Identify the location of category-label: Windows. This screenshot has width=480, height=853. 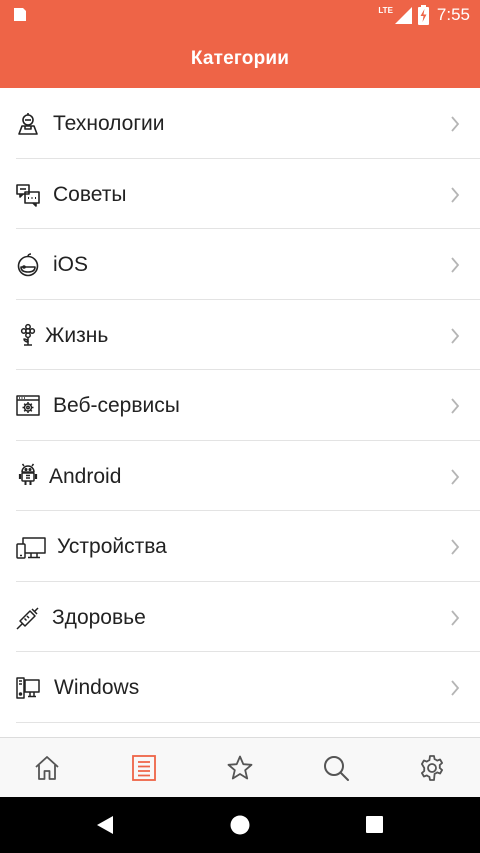
(97, 687).